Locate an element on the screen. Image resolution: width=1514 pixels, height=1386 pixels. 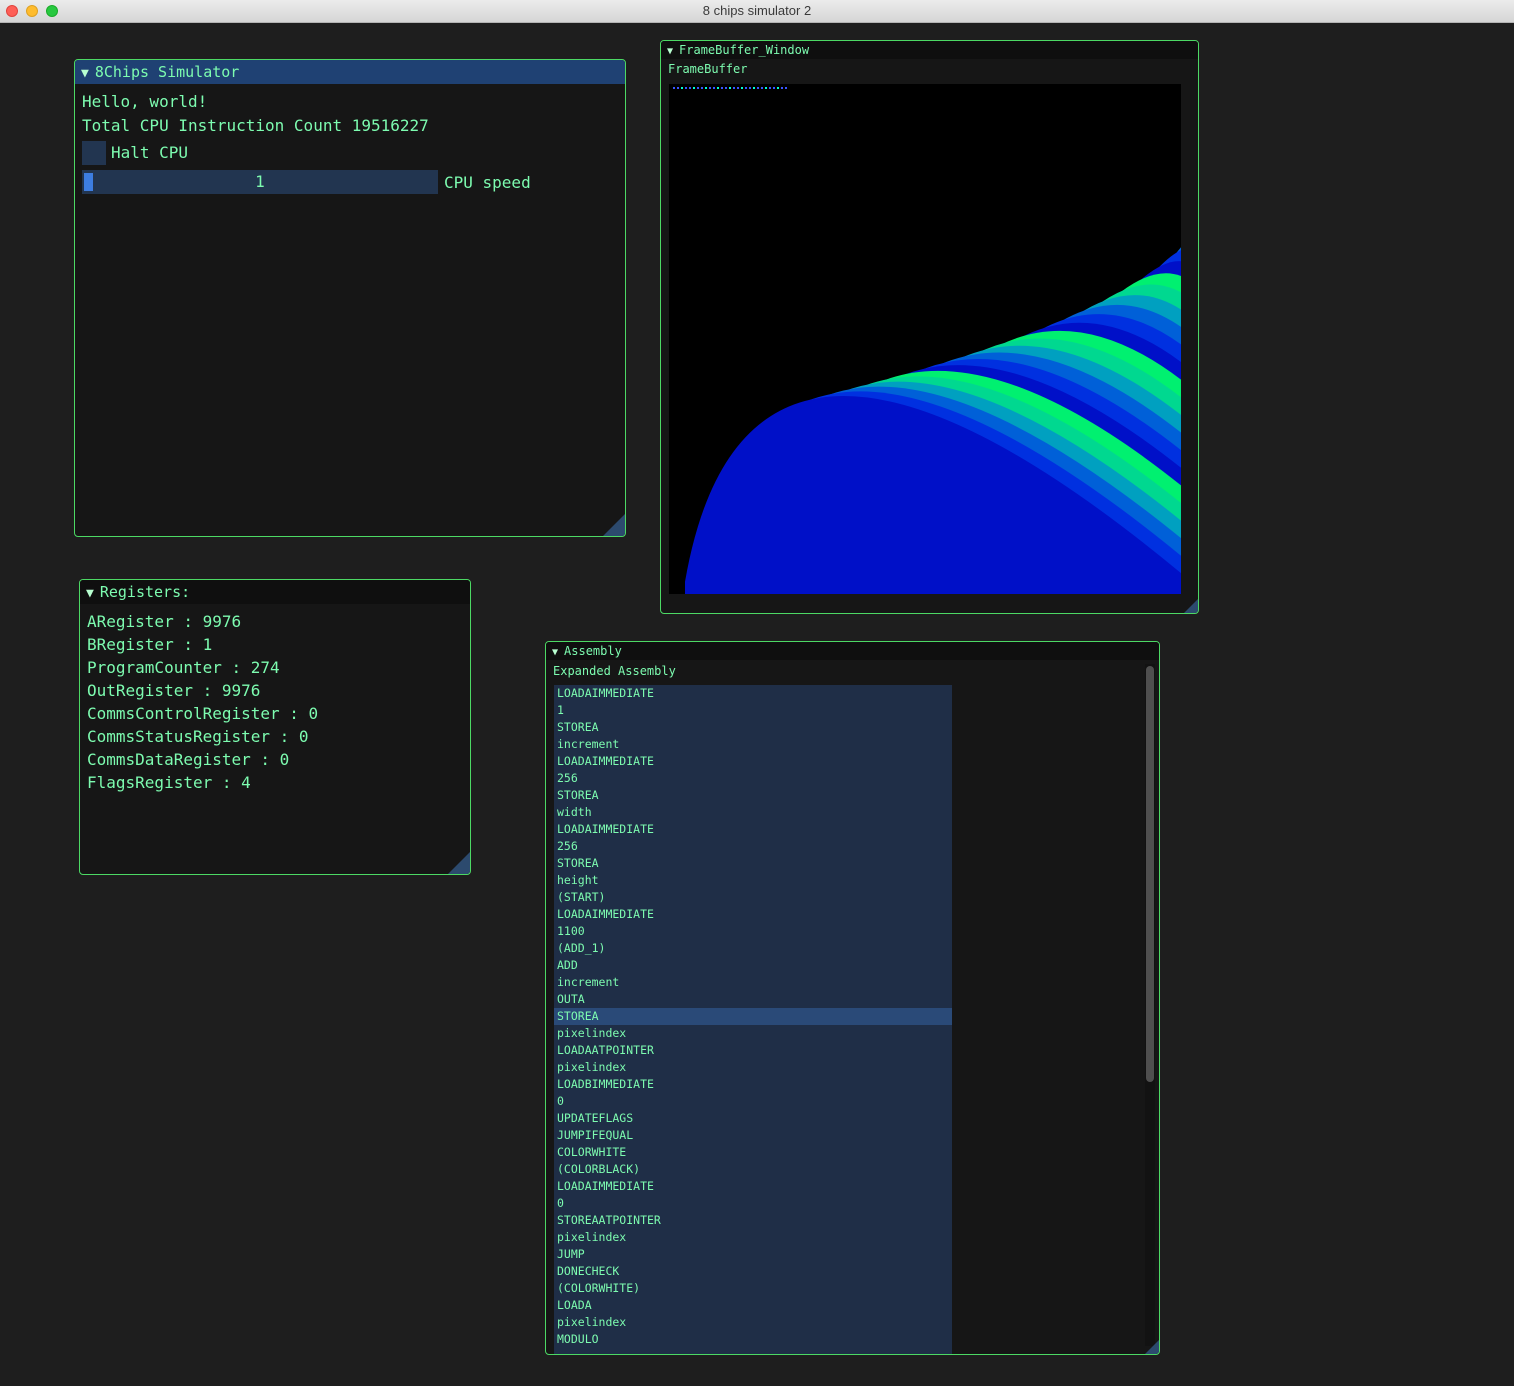
register-line: FlagsRegister : 4 is located at coordinates (169, 782).